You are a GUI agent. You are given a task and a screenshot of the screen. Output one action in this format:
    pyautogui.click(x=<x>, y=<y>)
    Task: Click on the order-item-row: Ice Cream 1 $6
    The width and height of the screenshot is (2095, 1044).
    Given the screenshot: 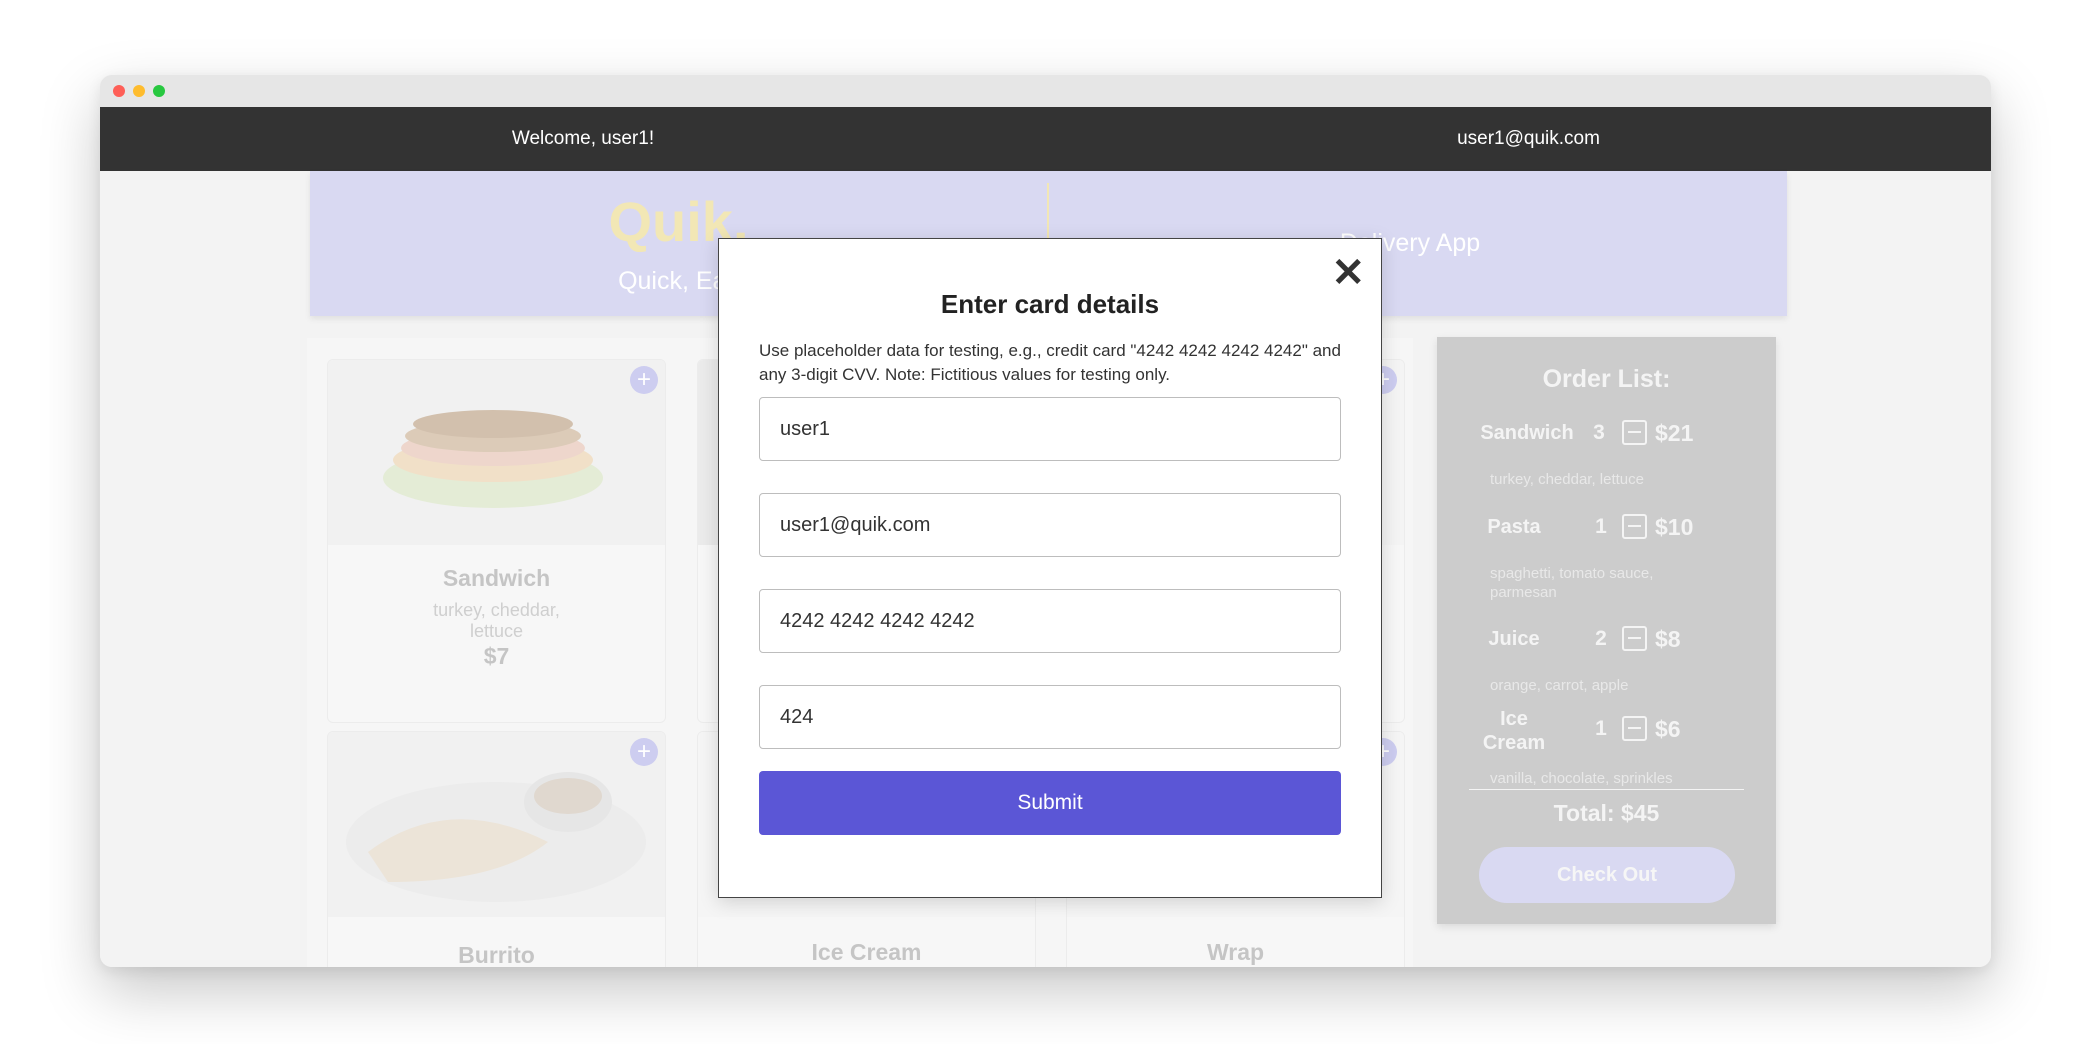 What is the action you would take?
    pyautogui.click(x=1606, y=730)
    